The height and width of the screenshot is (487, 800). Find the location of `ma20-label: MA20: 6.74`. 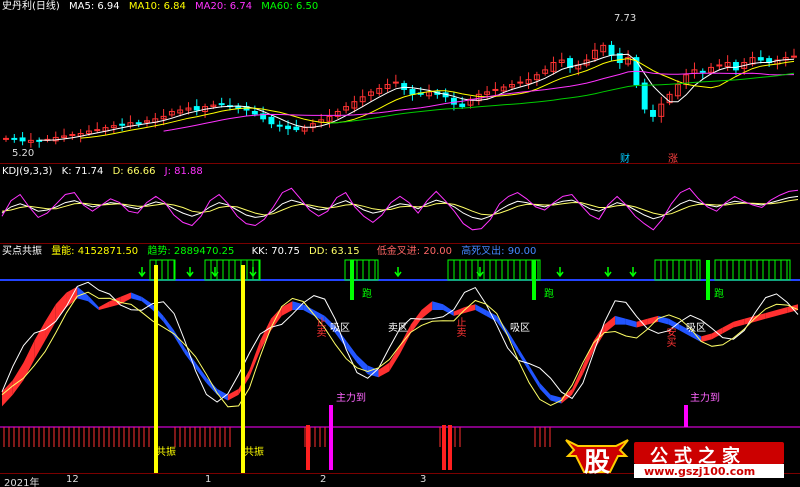

ma20-label: MA20: 6.74 is located at coordinates (224, 6).